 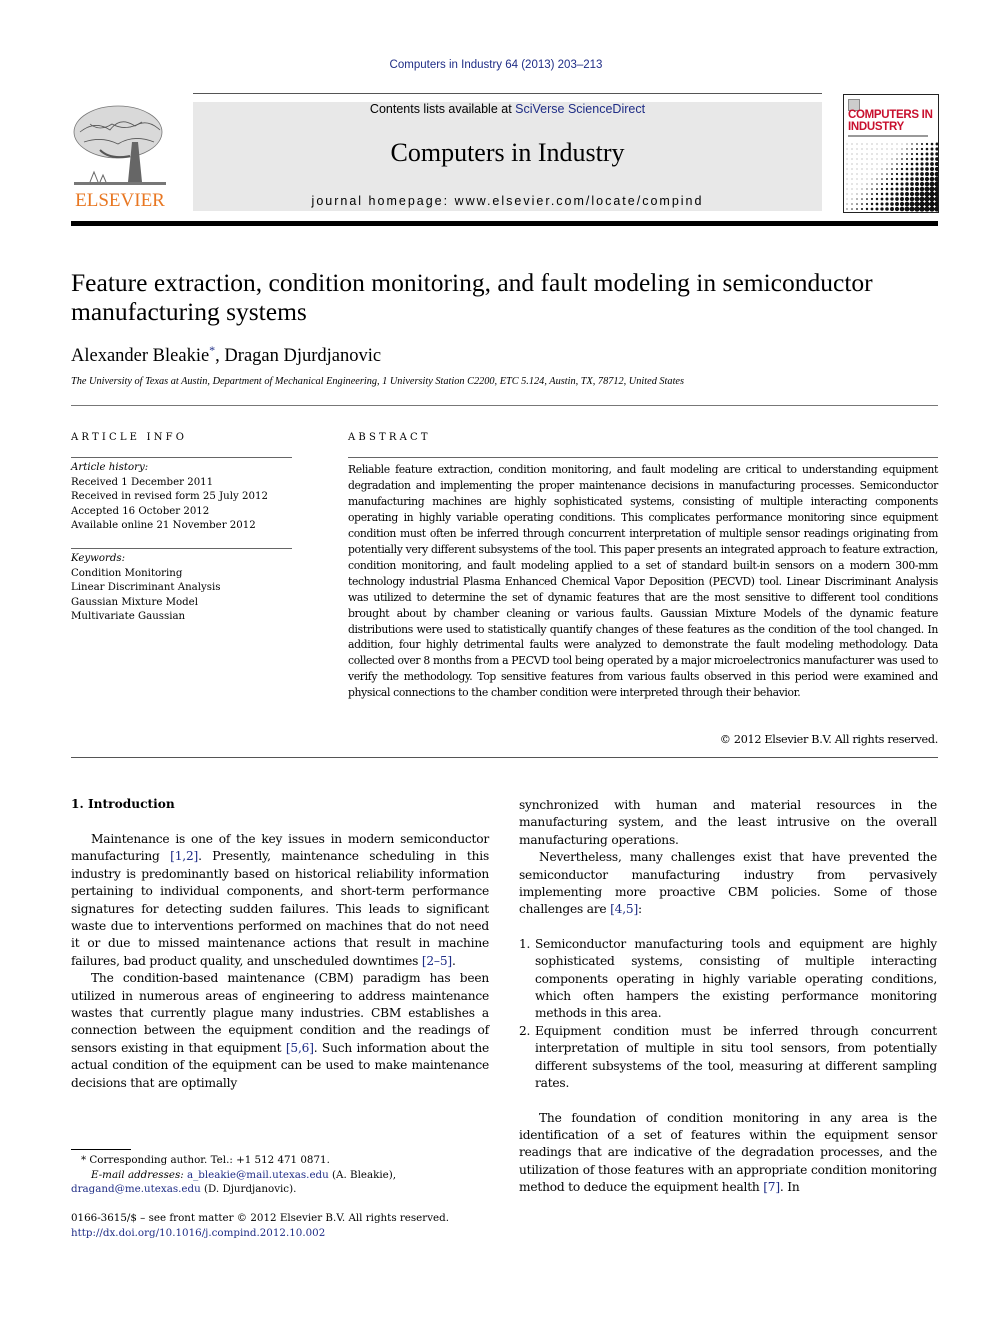 I want to click on elsevier-logo: ELSEVIER, so click(x=120, y=158).